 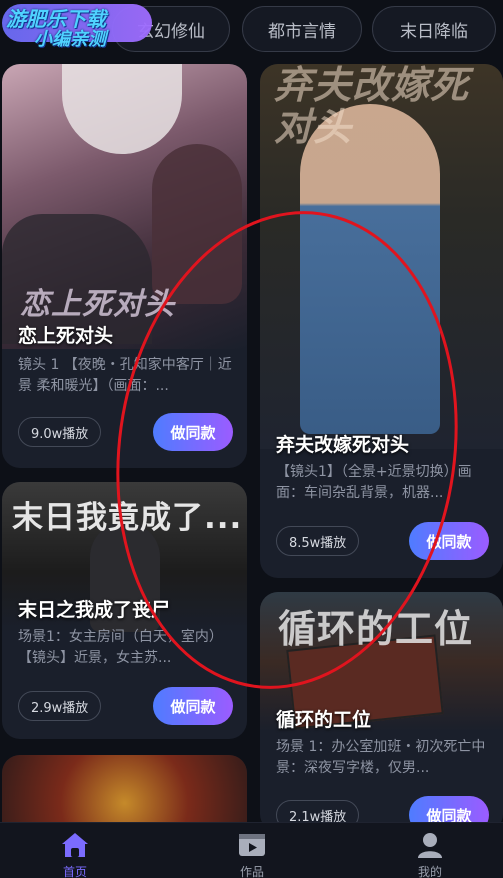 What do you see at coordinates (66, 336) in the screenshot?
I see `card-title: 恋上死对头` at bounding box center [66, 336].